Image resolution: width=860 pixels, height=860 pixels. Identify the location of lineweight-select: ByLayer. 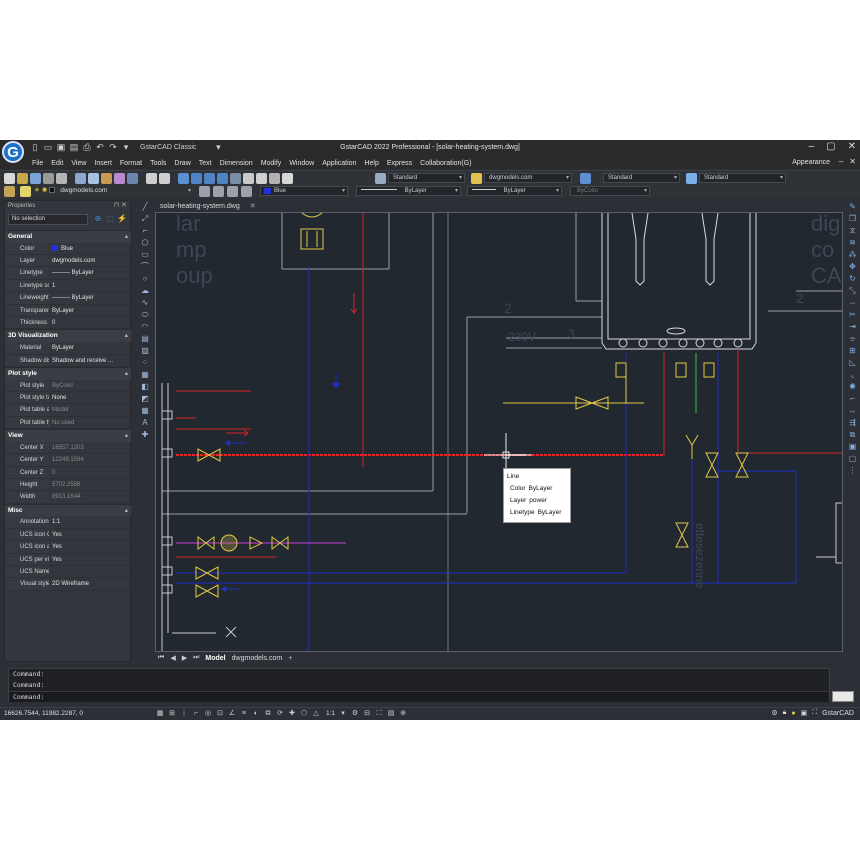
(514, 191).